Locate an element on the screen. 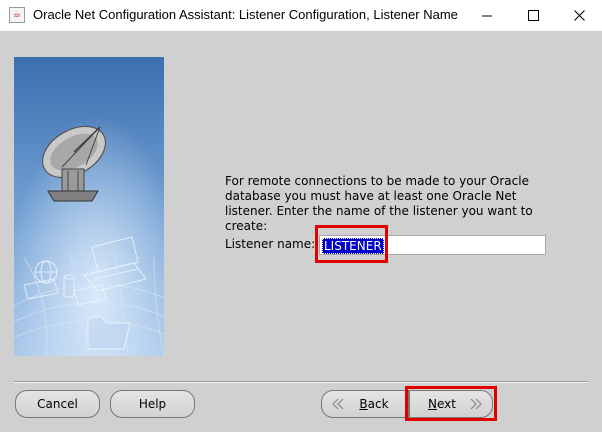 The height and width of the screenshot is (432, 602). close-icon is located at coordinates (579, 15).